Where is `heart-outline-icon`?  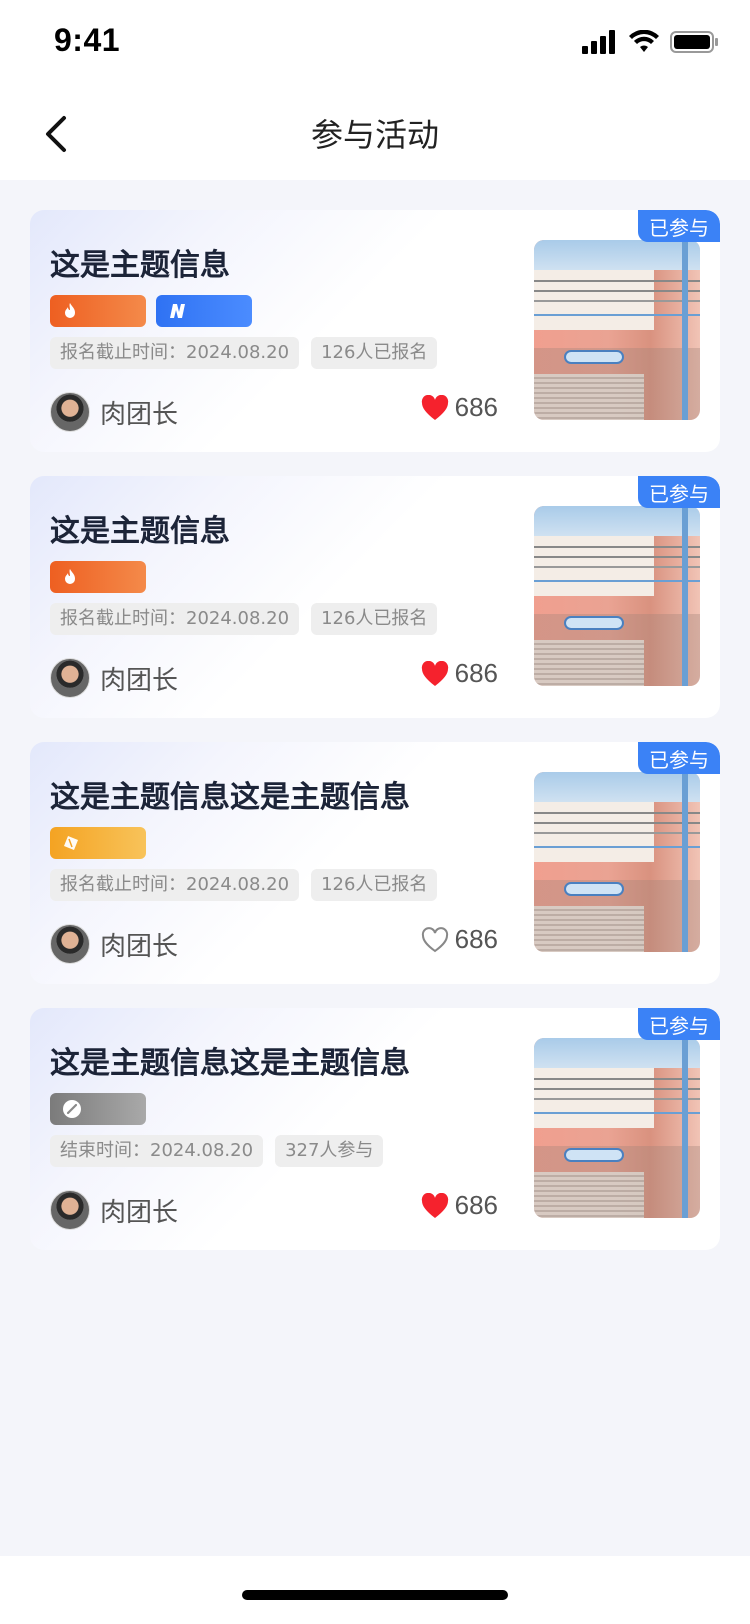 heart-outline-icon is located at coordinates (434, 939).